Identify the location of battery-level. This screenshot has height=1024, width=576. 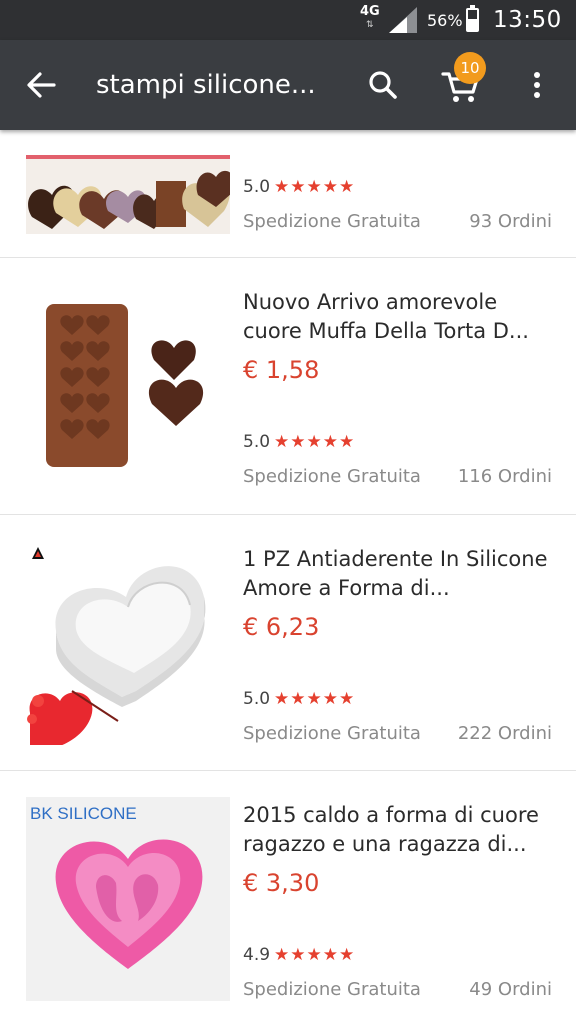
(472, 24).